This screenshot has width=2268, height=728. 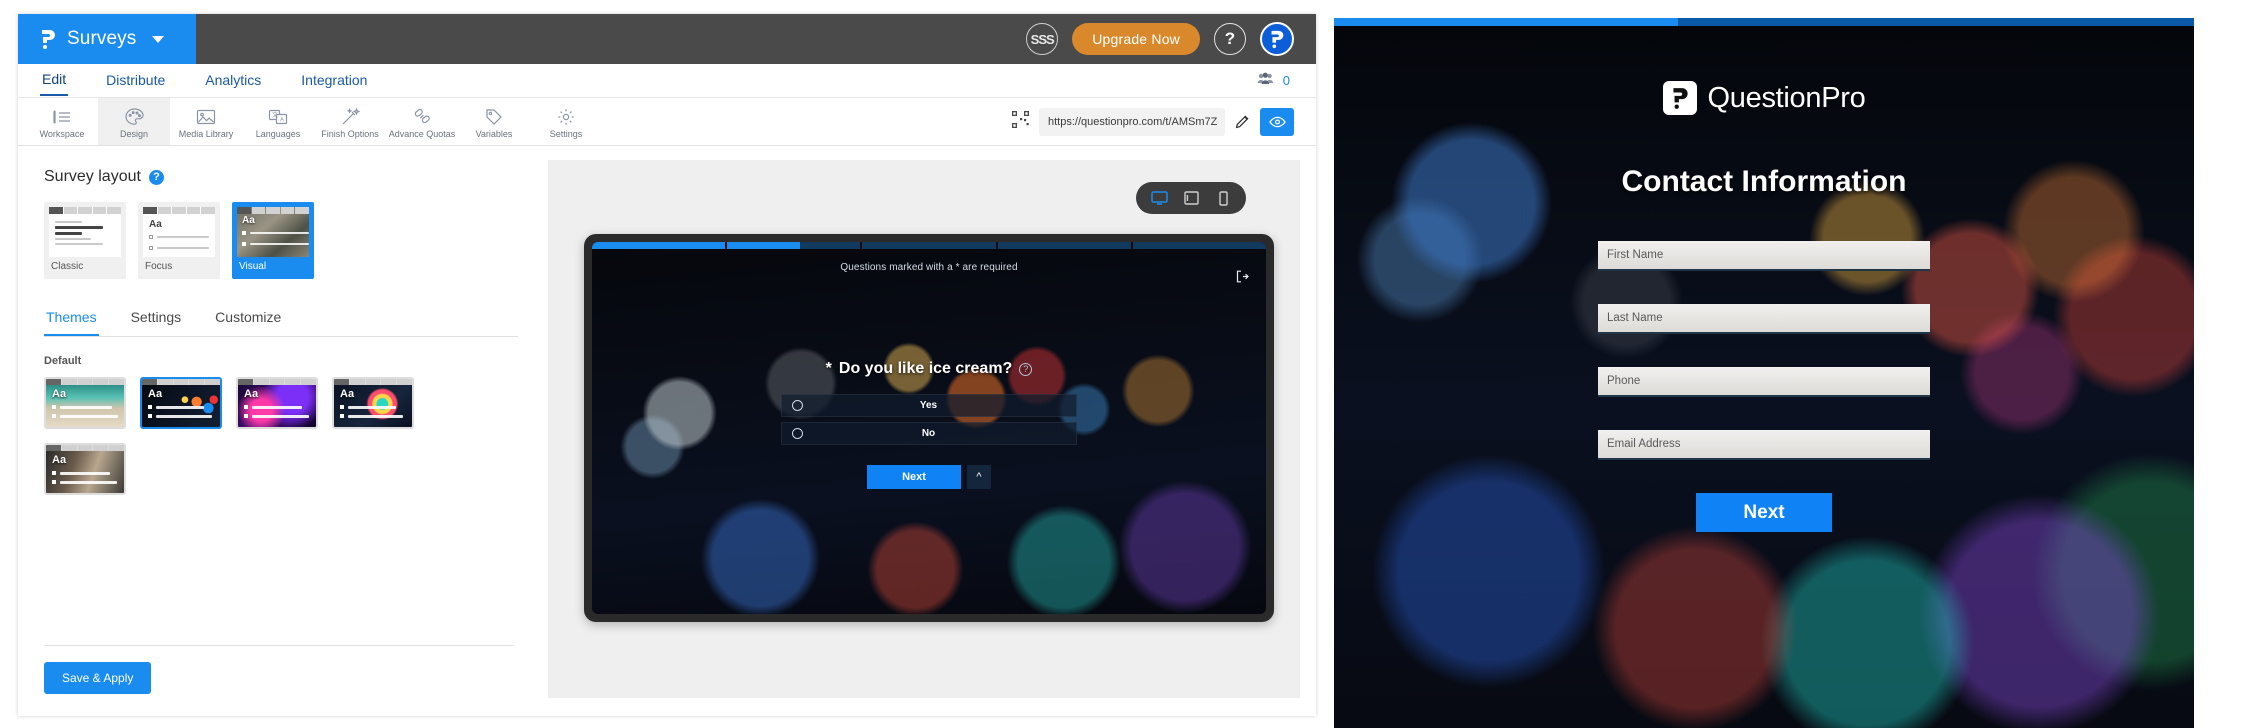 I want to click on theme-card-room: Aa, so click(x=85, y=469).